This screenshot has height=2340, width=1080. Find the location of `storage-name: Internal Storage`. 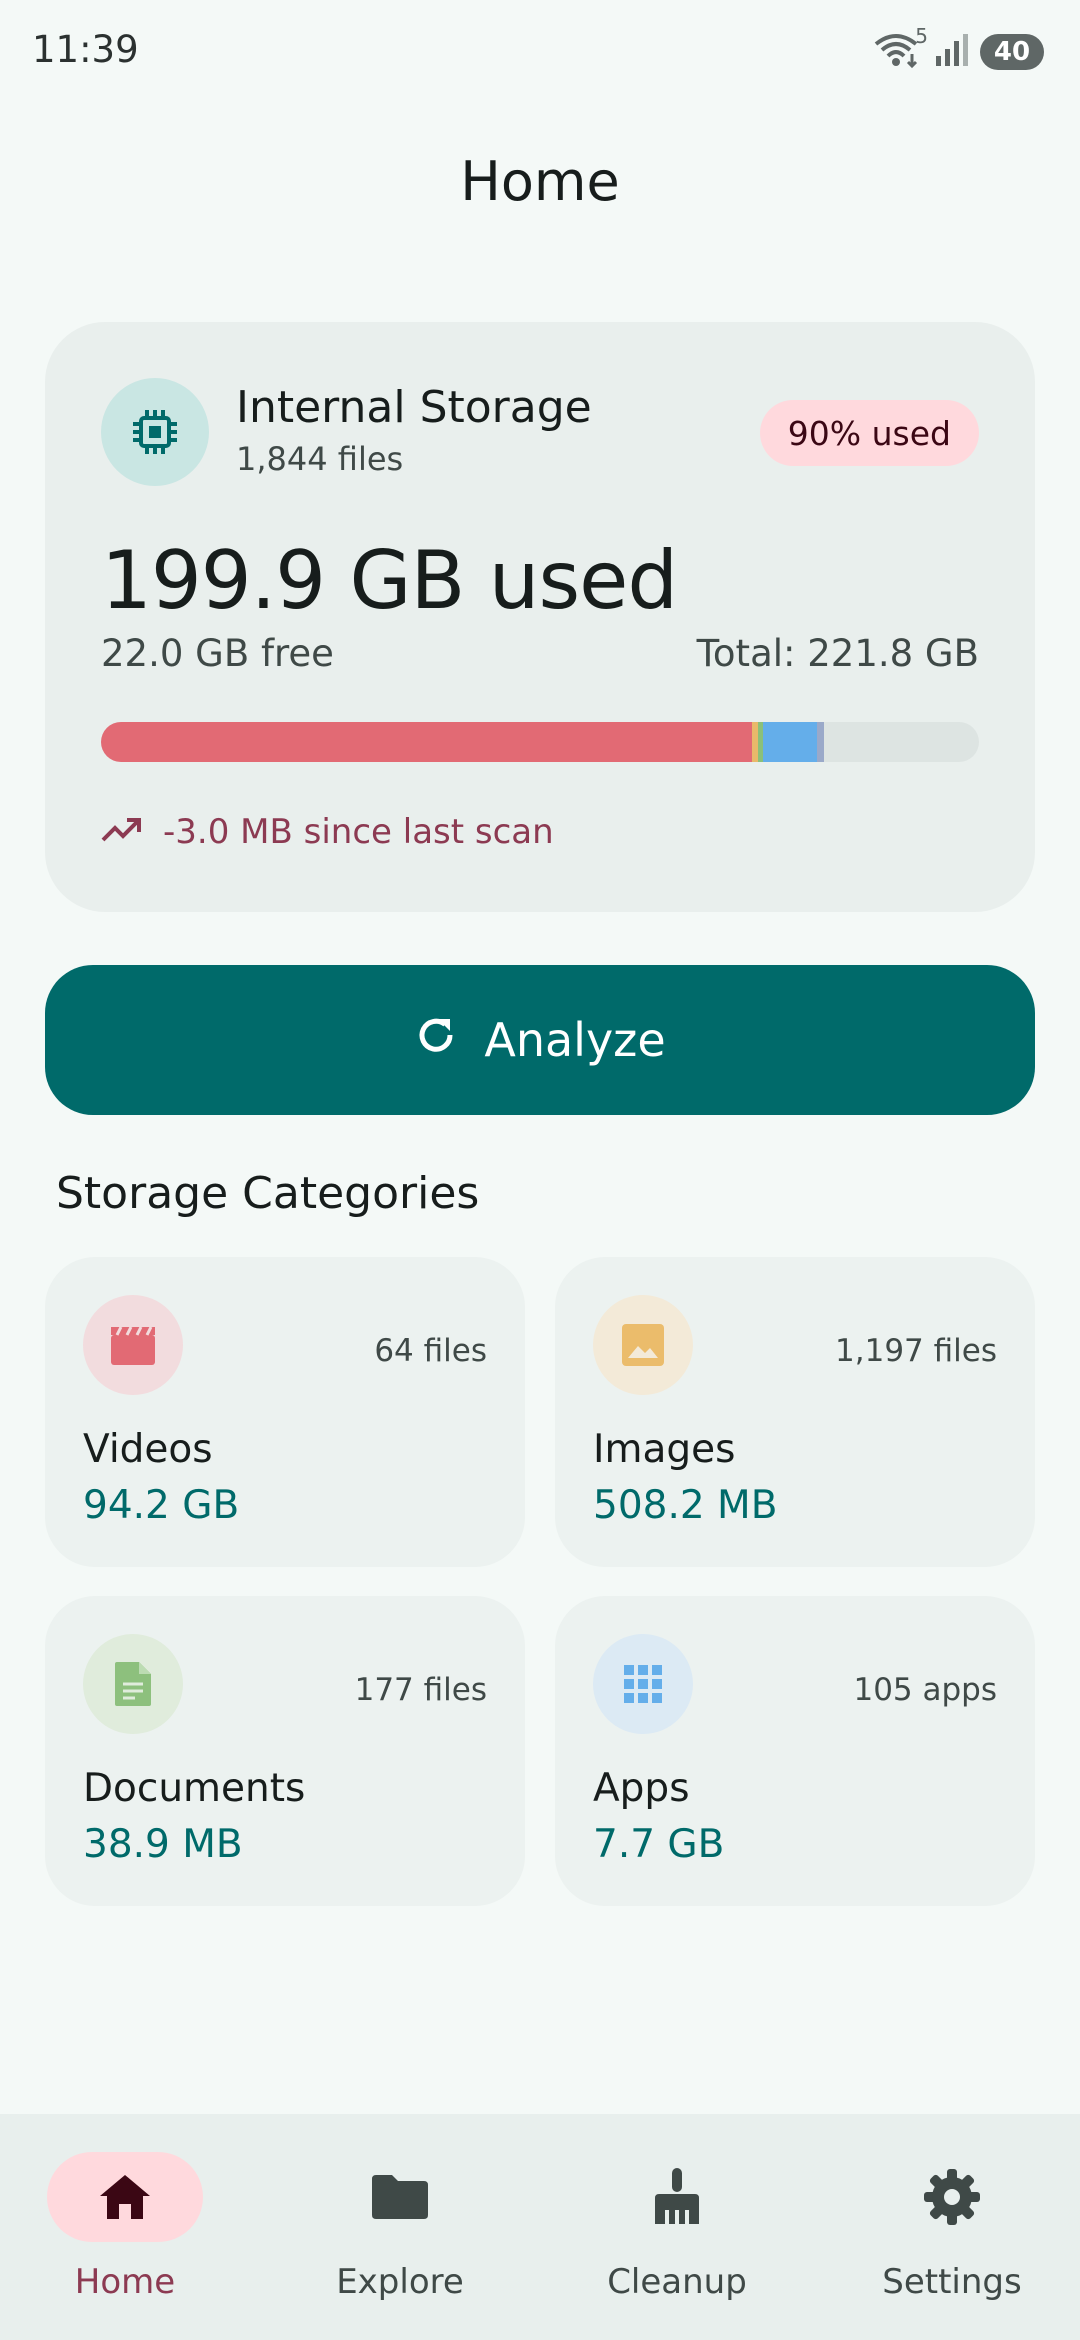

storage-name: Internal Storage is located at coordinates (414, 407).